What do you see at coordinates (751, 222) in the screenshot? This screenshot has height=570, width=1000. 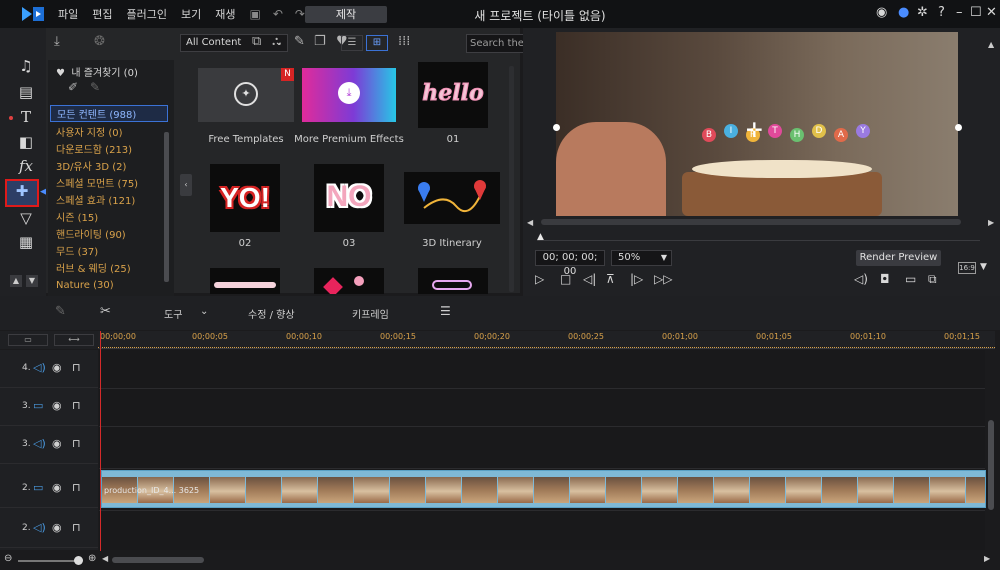 I see `preview-h-scrollbar` at bounding box center [751, 222].